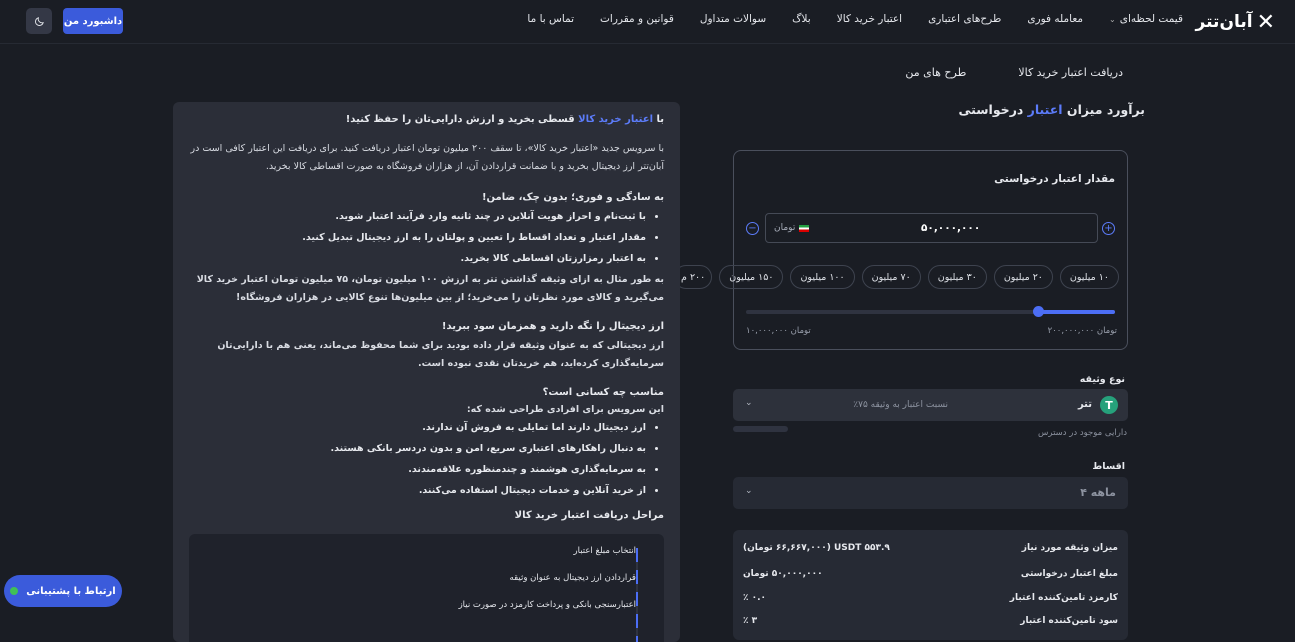 The height and width of the screenshot is (642, 1295). Describe the element at coordinates (930, 312) in the screenshot. I see `amount-slider-track` at that location.